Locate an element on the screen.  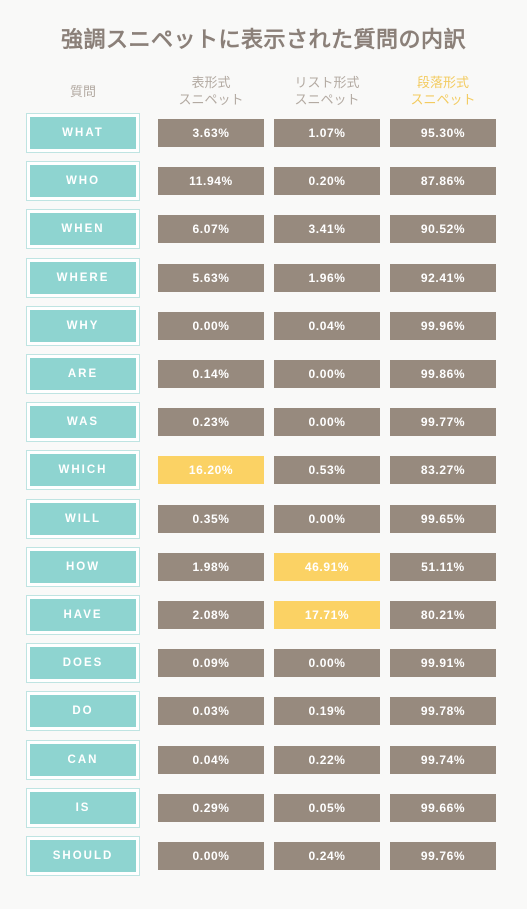
value-bar-paragraph-snippet: 83.27% is located at coordinates (443, 470).